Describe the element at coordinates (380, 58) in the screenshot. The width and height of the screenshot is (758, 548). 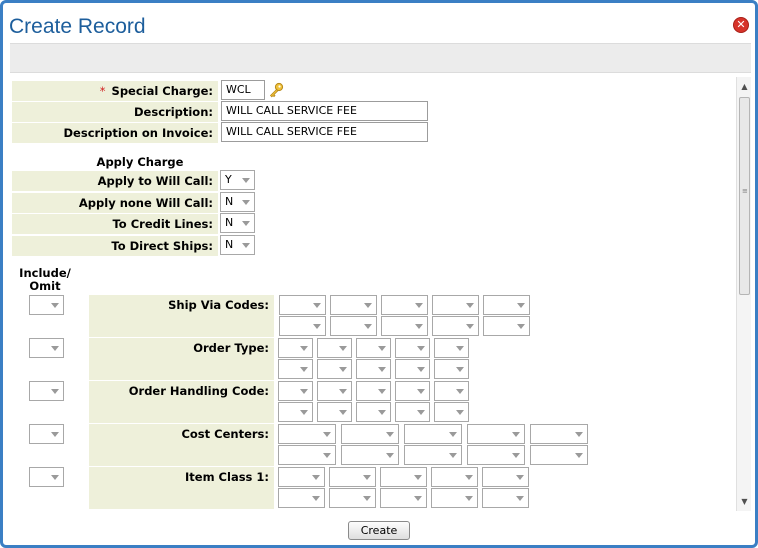
I see `dialog-toolbar` at that location.